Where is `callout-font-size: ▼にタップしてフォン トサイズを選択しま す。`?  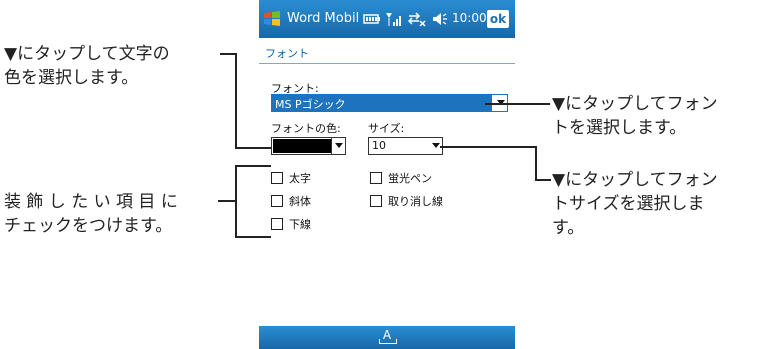
callout-font-size: ▼にタップしてフォン トサイズを選択しま す。 is located at coordinates (635, 204).